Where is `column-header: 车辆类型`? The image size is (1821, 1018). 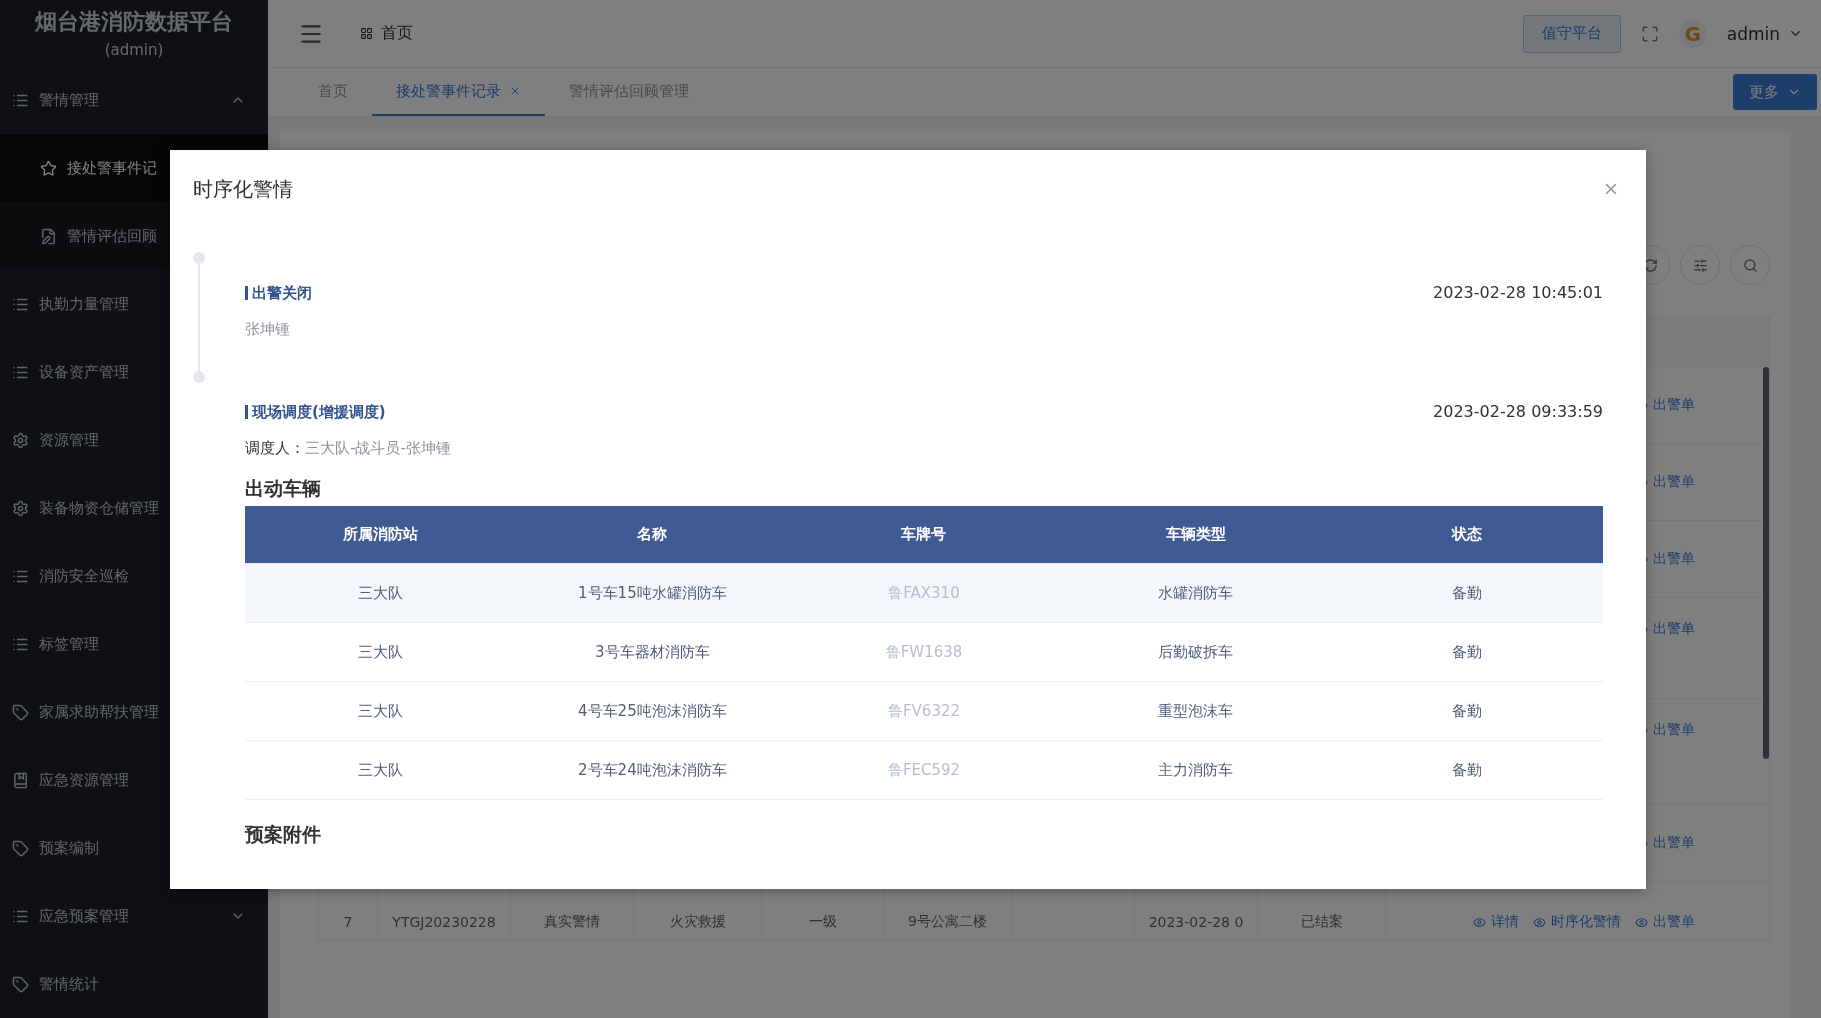
column-header: 车辆类型 is located at coordinates (1195, 534).